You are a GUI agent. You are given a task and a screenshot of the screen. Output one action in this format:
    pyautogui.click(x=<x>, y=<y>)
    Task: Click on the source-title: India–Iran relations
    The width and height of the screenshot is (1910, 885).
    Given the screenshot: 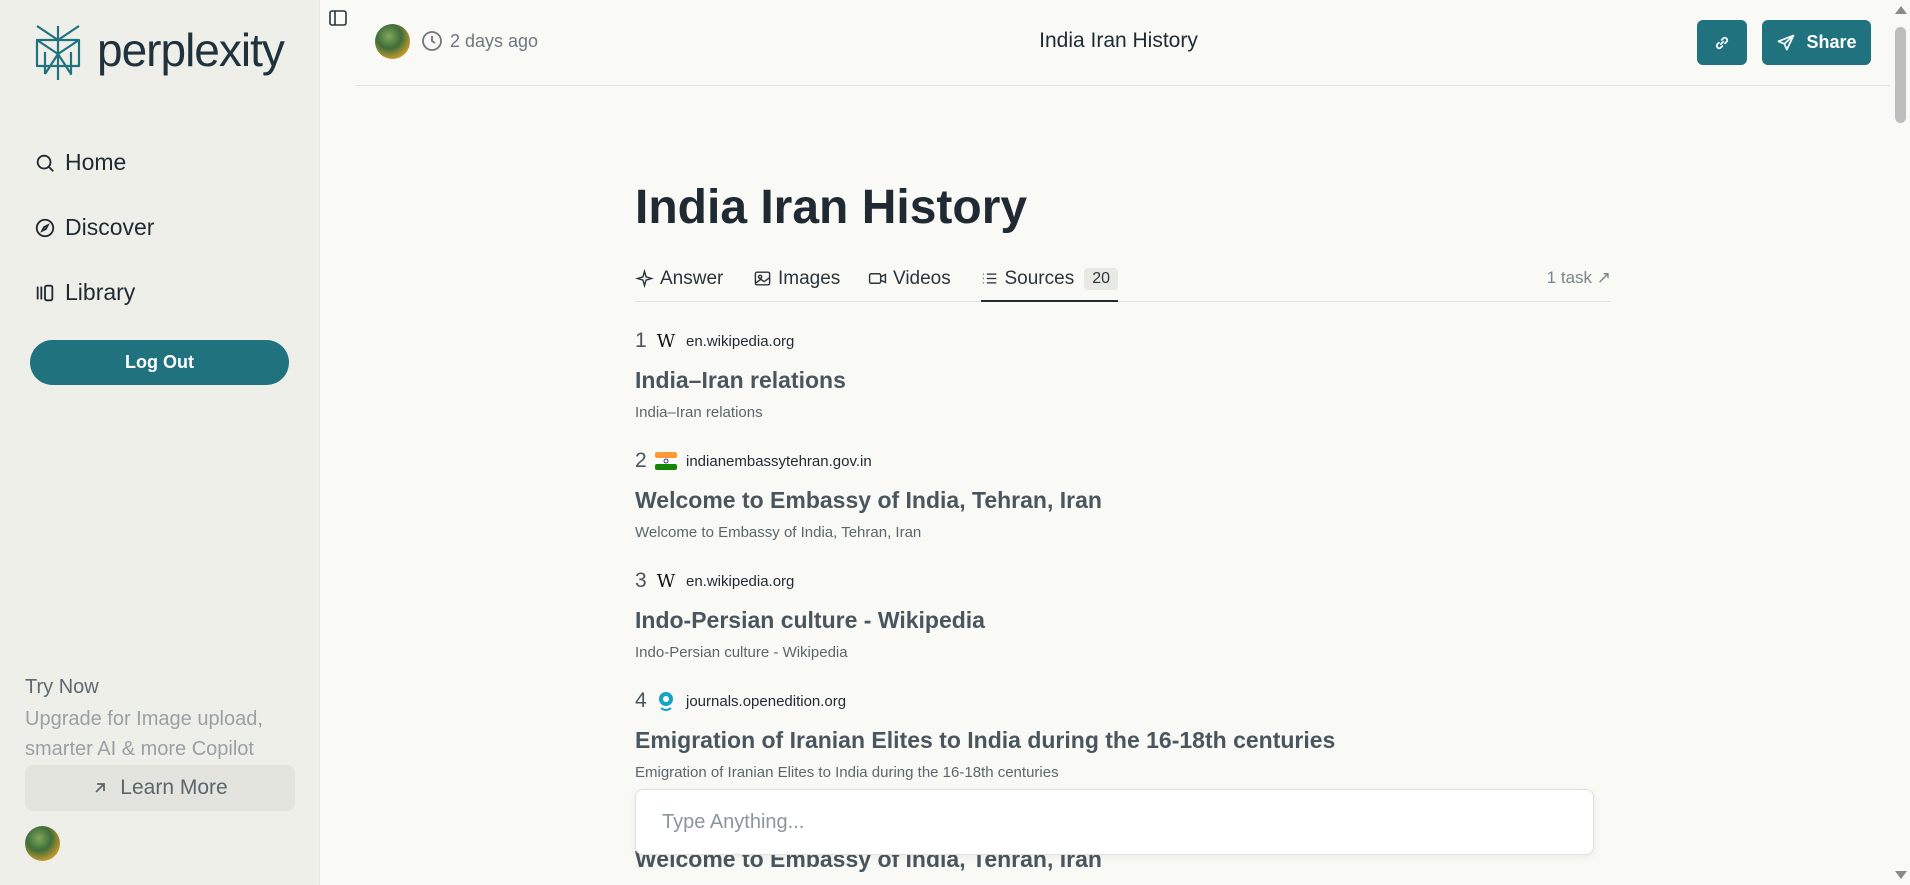 What is the action you would take?
    pyautogui.click(x=1123, y=380)
    